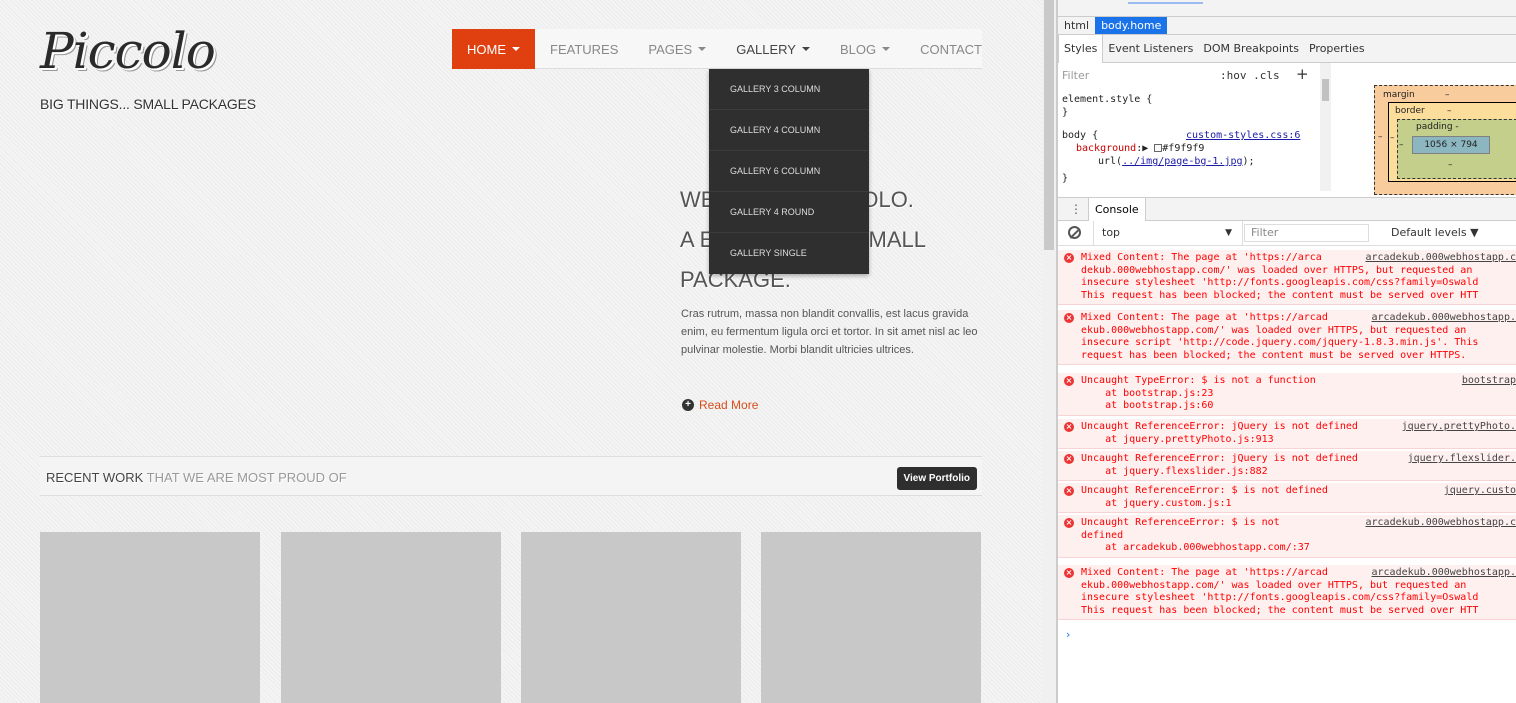 The height and width of the screenshot is (703, 1516). What do you see at coordinates (1065, 178) in the screenshot?
I see `rule-close-brace: }` at bounding box center [1065, 178].